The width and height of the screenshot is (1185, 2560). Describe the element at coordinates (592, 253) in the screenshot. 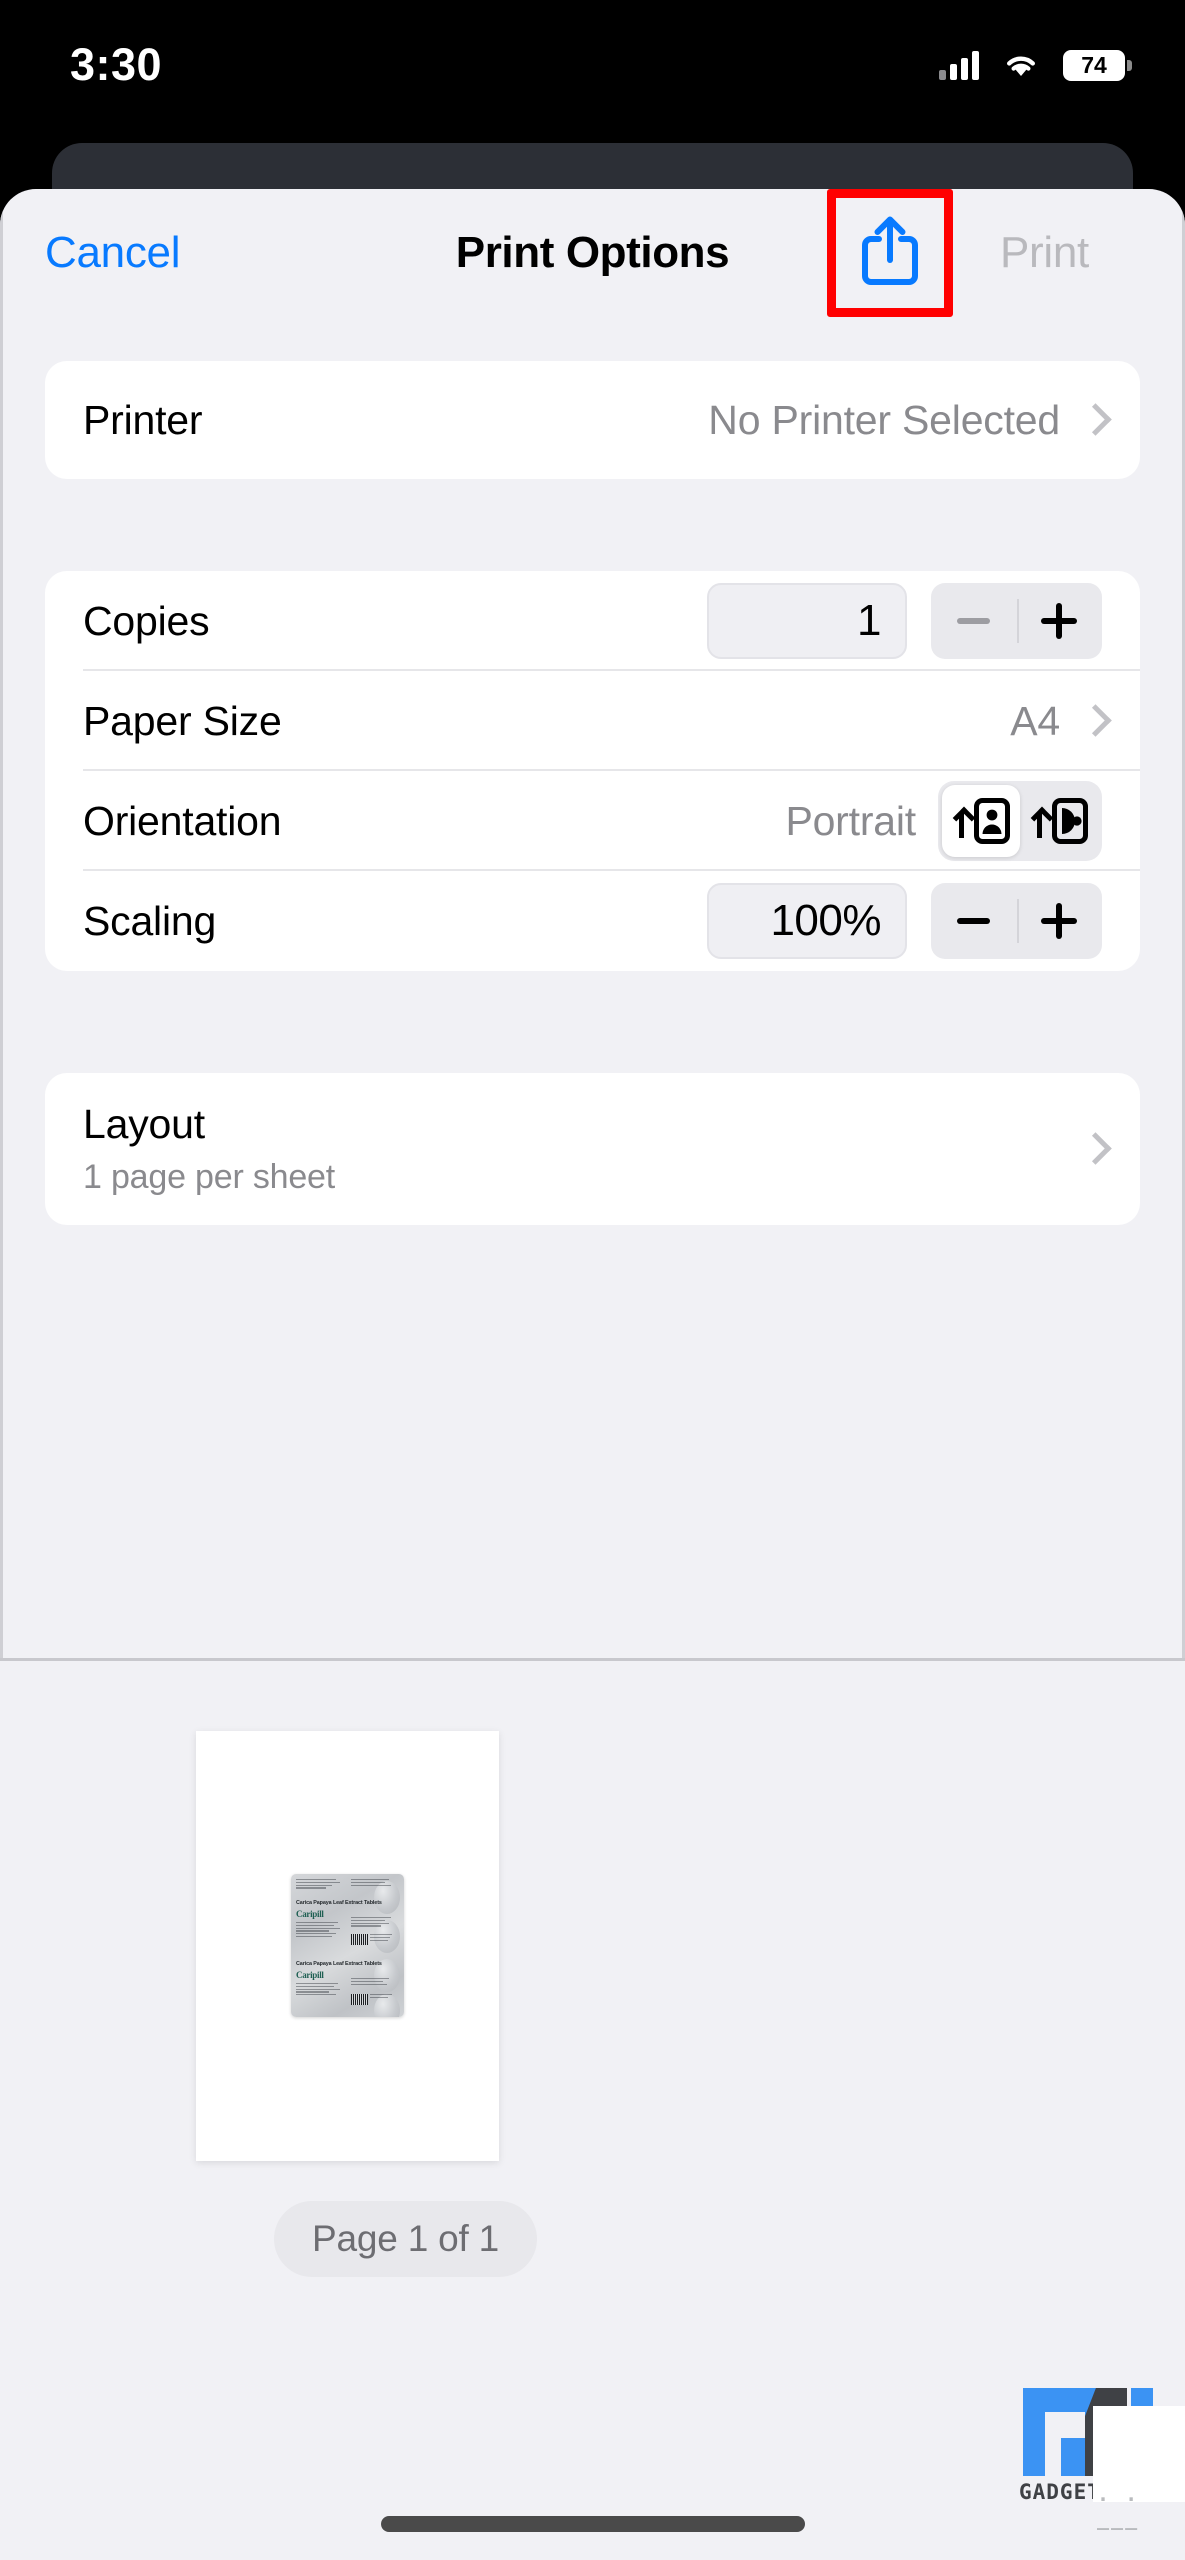

I see `sheet-nav-bar: Cancel Print Options Print` at that location.